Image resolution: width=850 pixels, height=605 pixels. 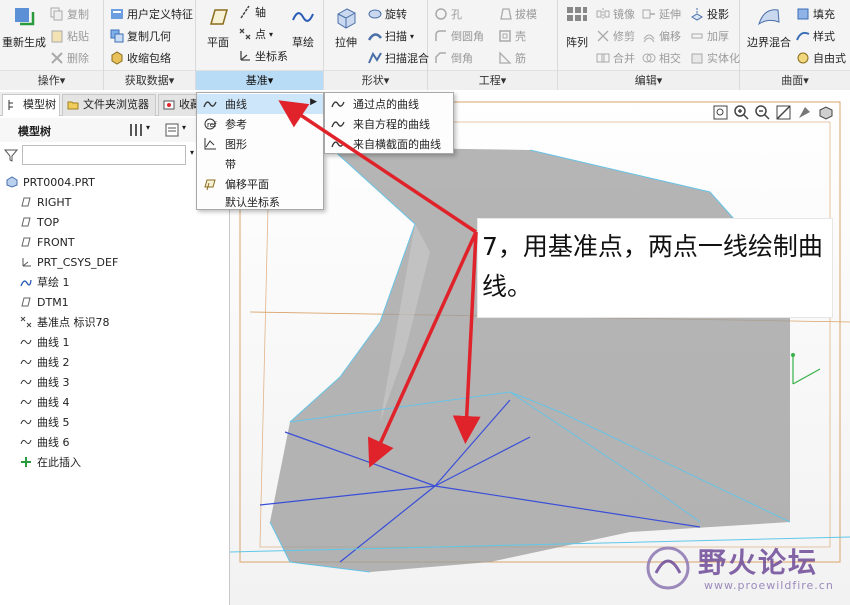 What do you see at coordinates (346, 18) in the screenshot?
I see `extrude-icon` at bounding box center [346, 18].